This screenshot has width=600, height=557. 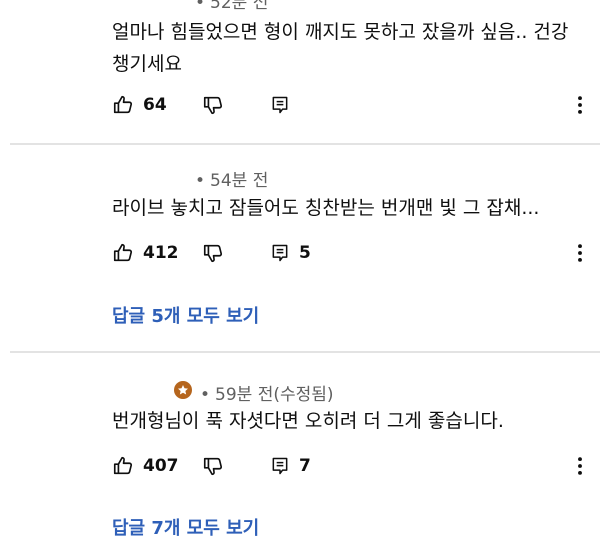 What do you see at coordinates (185, 527) in the screenshot?
I see `view-replies-link: 답글 7개 모두 보기` at bounding box center [185, 527].